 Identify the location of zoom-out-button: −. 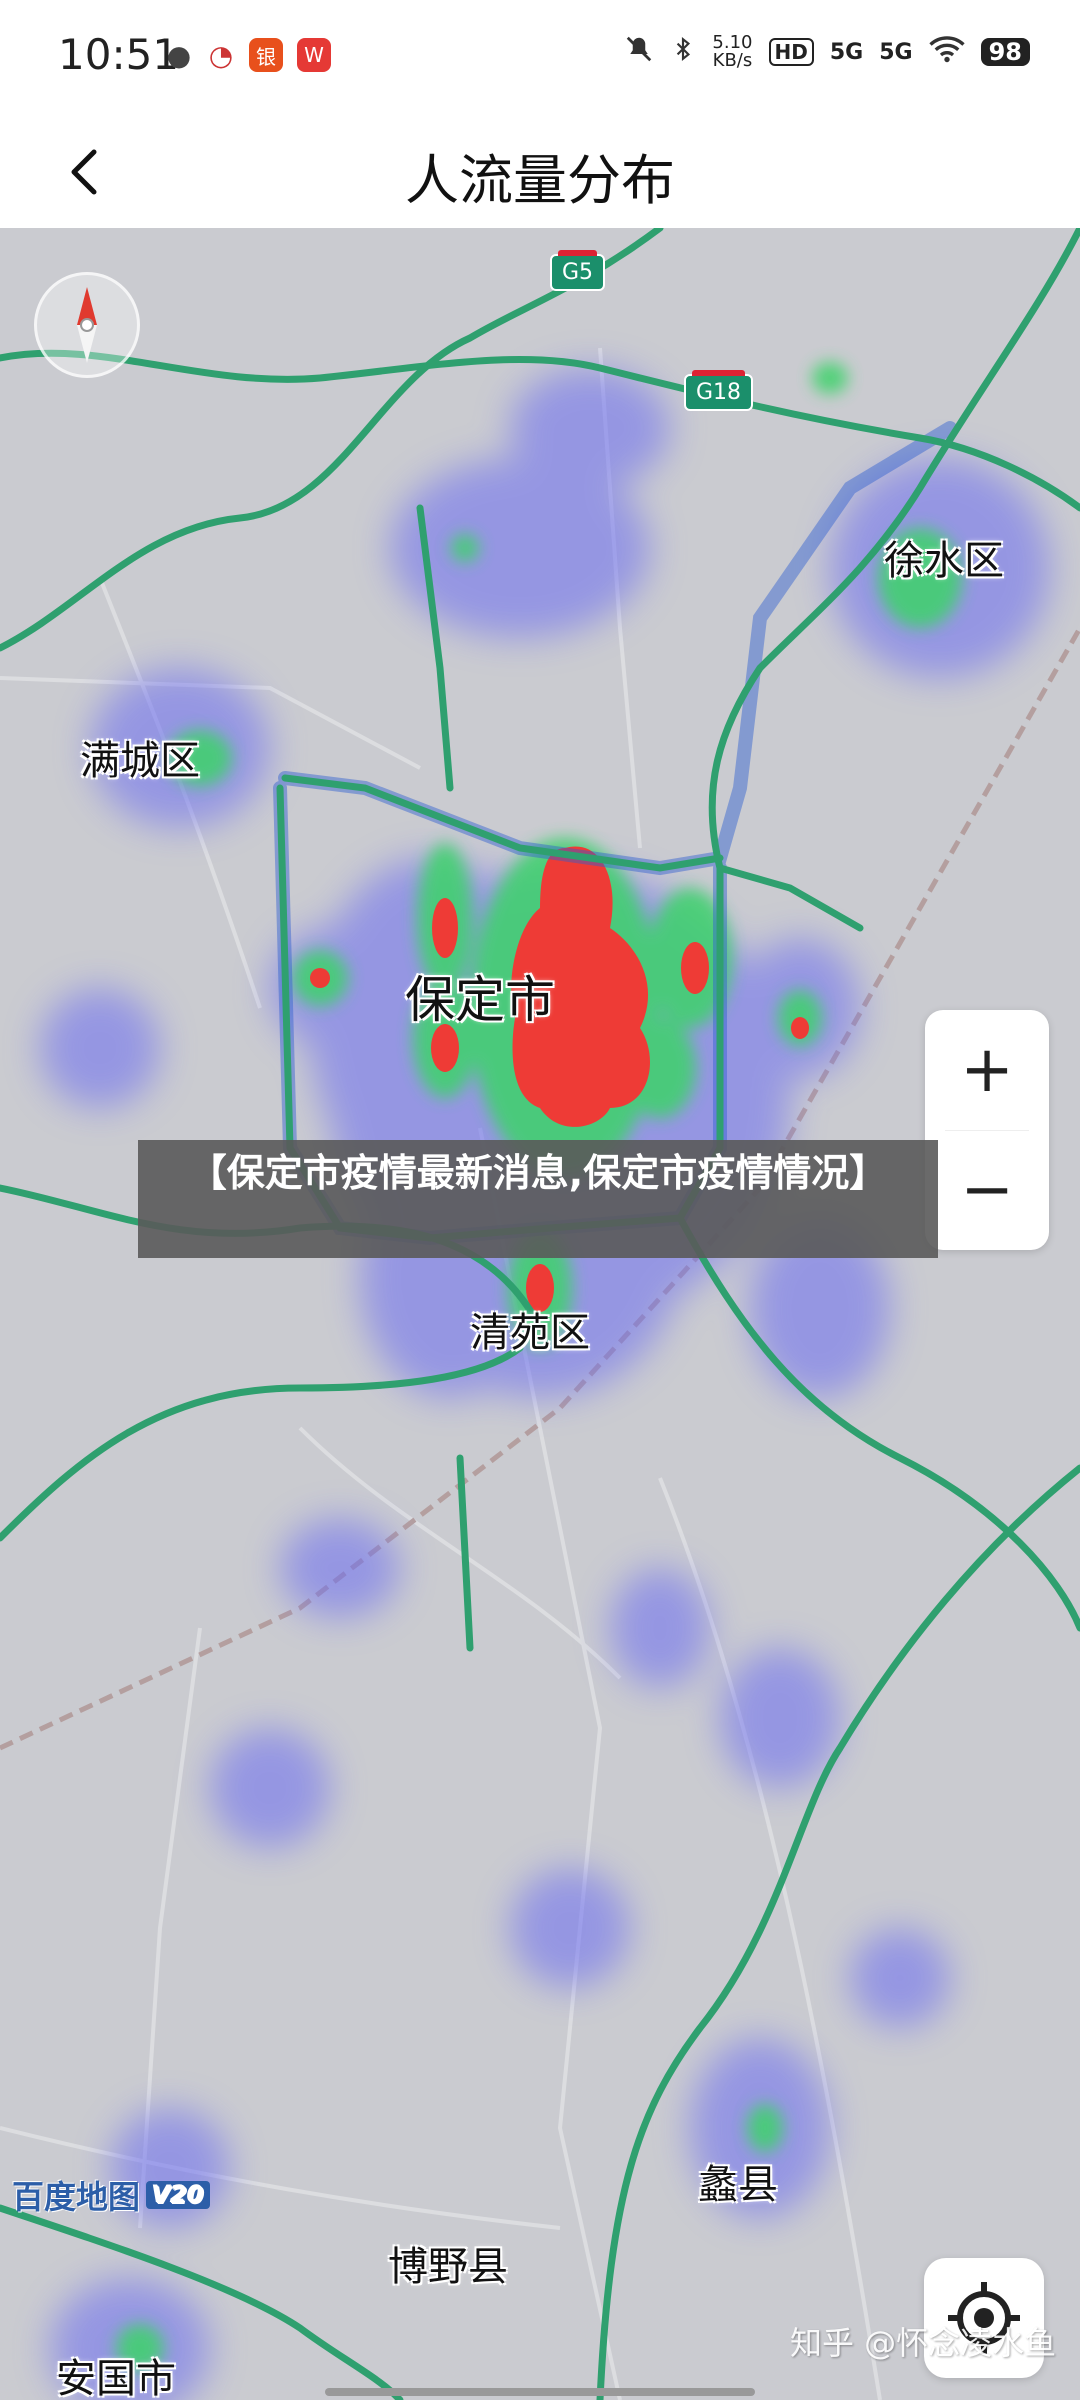
(987, 1190).